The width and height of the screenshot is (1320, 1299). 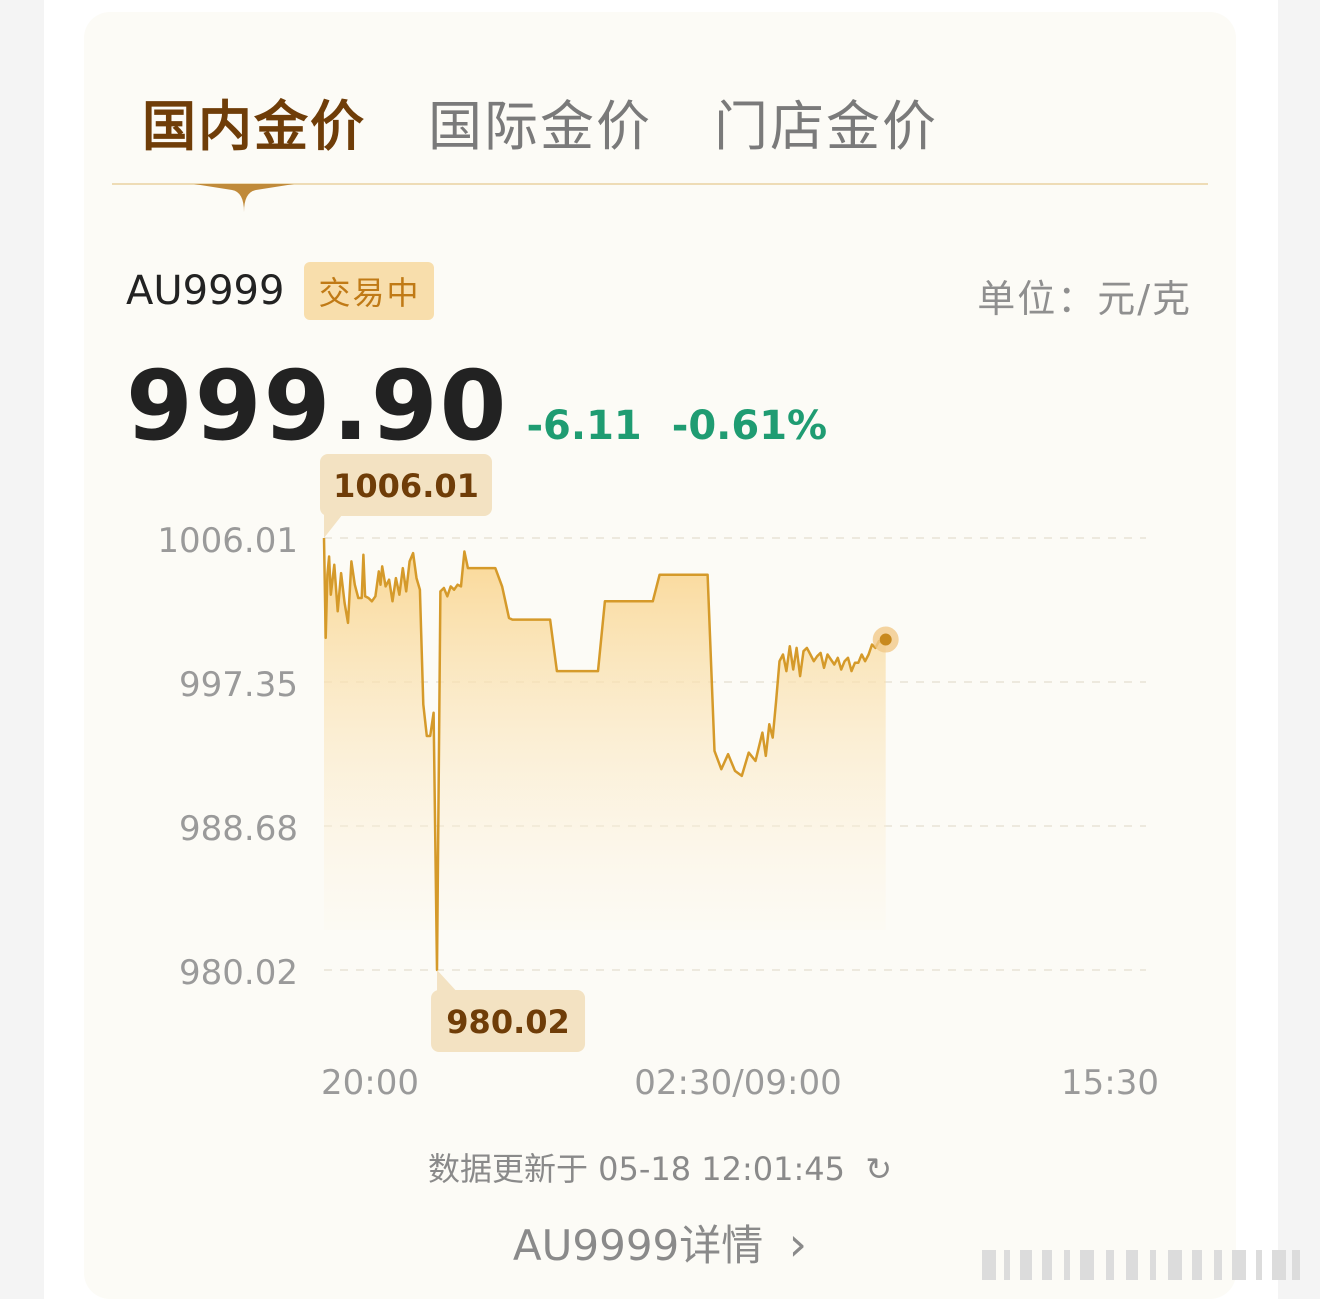 What do you see at coordinates (370, 1083) in the screenshot?
I see `x-tick-label: 20:00` at bounding box center [370, 1083].